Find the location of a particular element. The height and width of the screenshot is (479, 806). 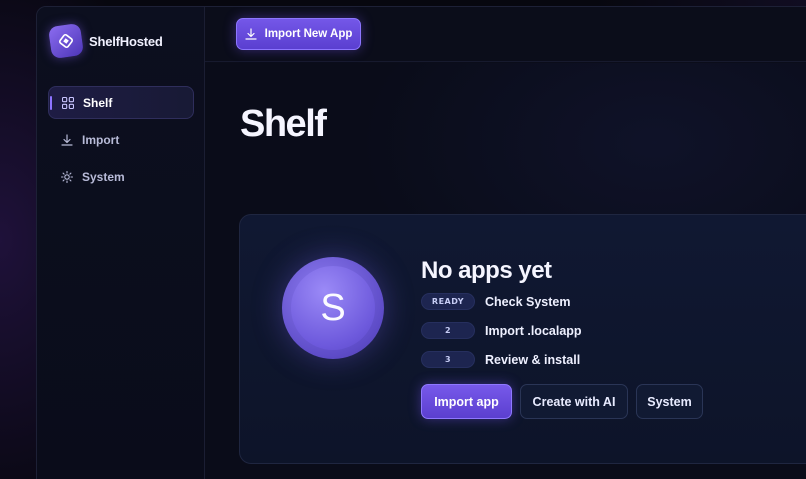

sidebar-nav: Shelf Import System is located at coordinates (121, 141).